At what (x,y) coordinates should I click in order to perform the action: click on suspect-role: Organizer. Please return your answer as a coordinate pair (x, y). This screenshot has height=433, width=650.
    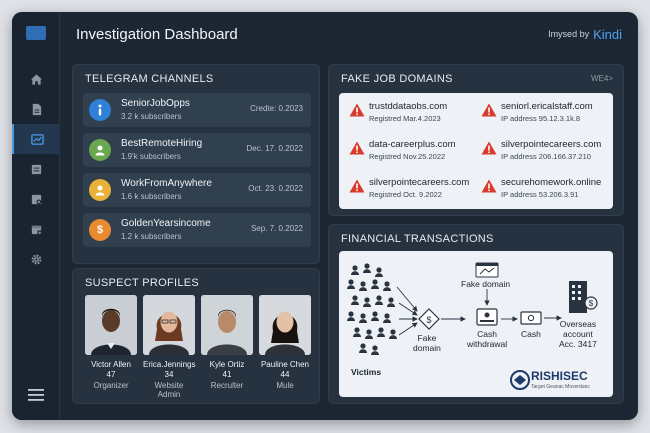
    Looking at the image, I should click on (111, 385).